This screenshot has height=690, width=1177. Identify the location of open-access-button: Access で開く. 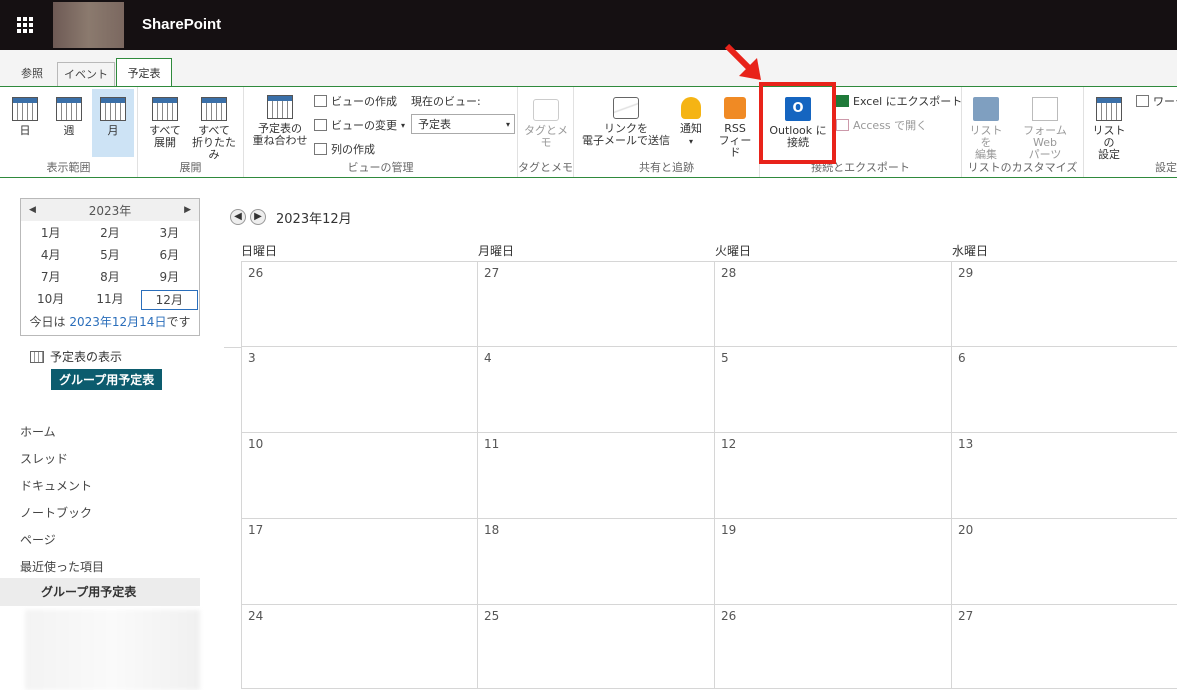
(881, 125).